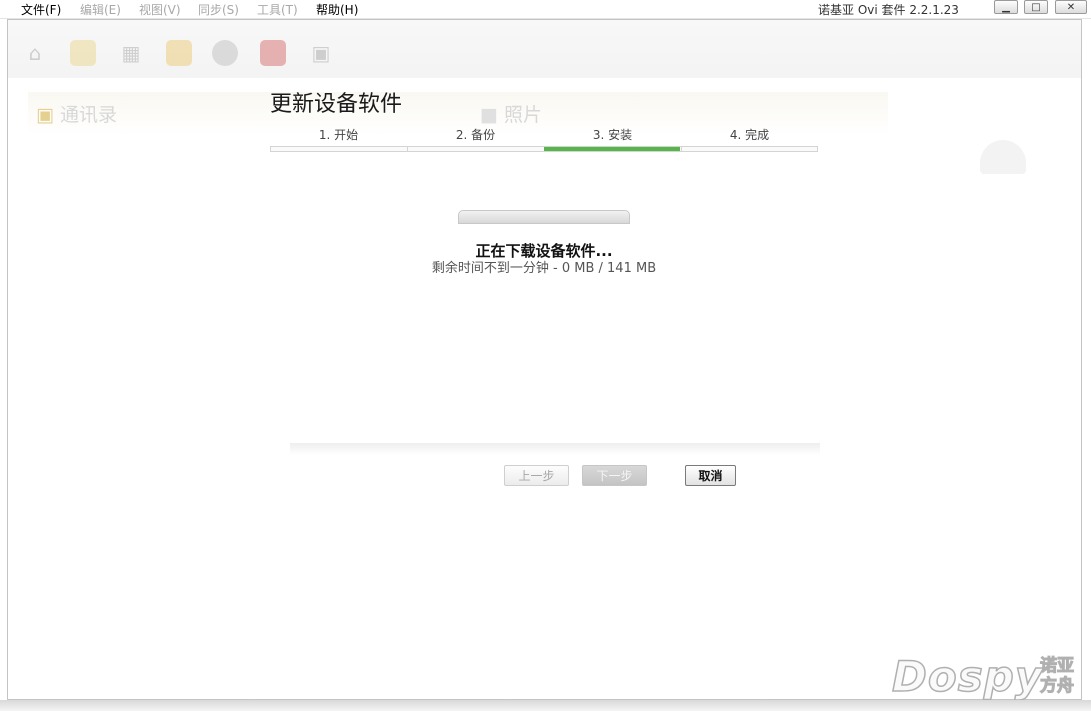 This screenshot has height=711, width=1091. Describe the element at coordinates (967, 676) in the screenshot. I see `watermark-latin: Dospy` at that location.